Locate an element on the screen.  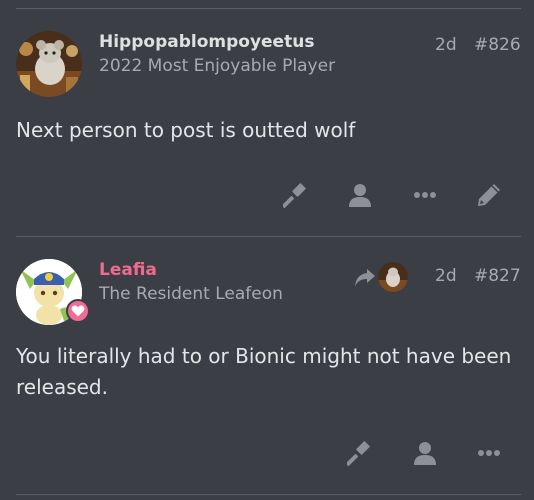
avatar is located at coordinates (49, 64).